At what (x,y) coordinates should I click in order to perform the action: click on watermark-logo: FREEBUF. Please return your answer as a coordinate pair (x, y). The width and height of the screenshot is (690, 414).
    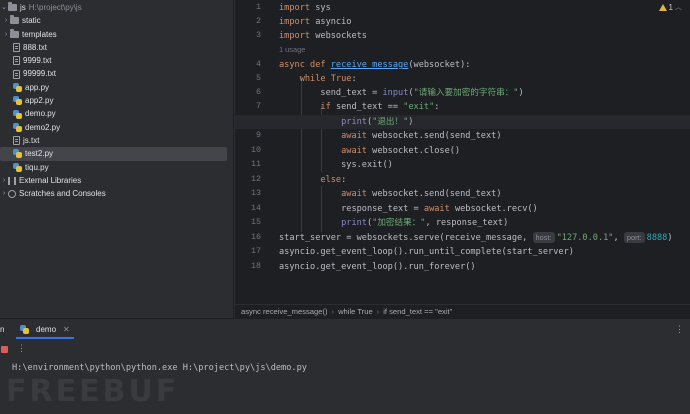
    Looking at the image, I should click on (93, 391).